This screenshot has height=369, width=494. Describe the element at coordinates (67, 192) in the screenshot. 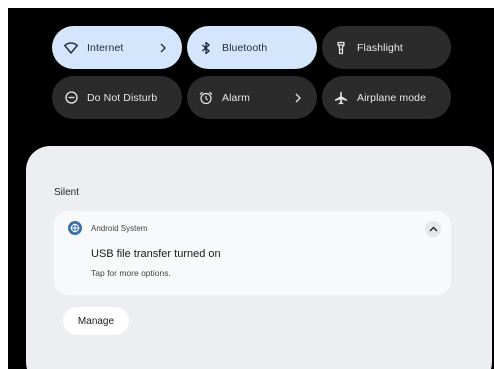

I see `silent-section-title: Silent` at that location.